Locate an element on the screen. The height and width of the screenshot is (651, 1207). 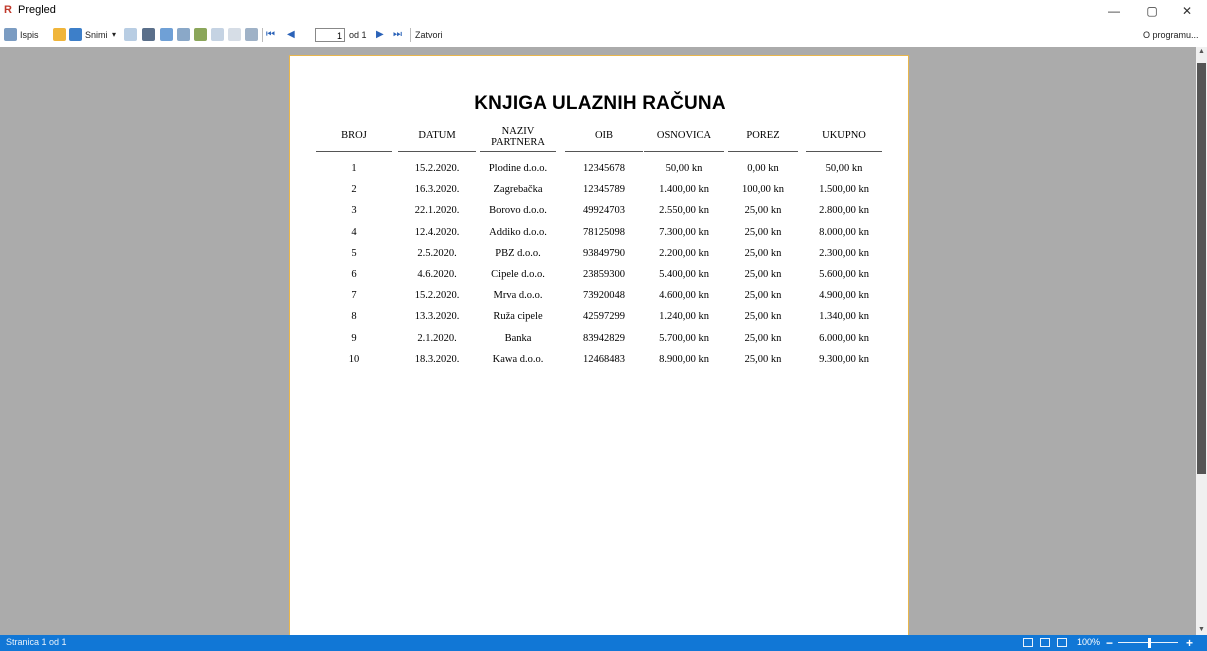
cell-ukupno: 2.300,00 kn is located at coordinates (844, 253).